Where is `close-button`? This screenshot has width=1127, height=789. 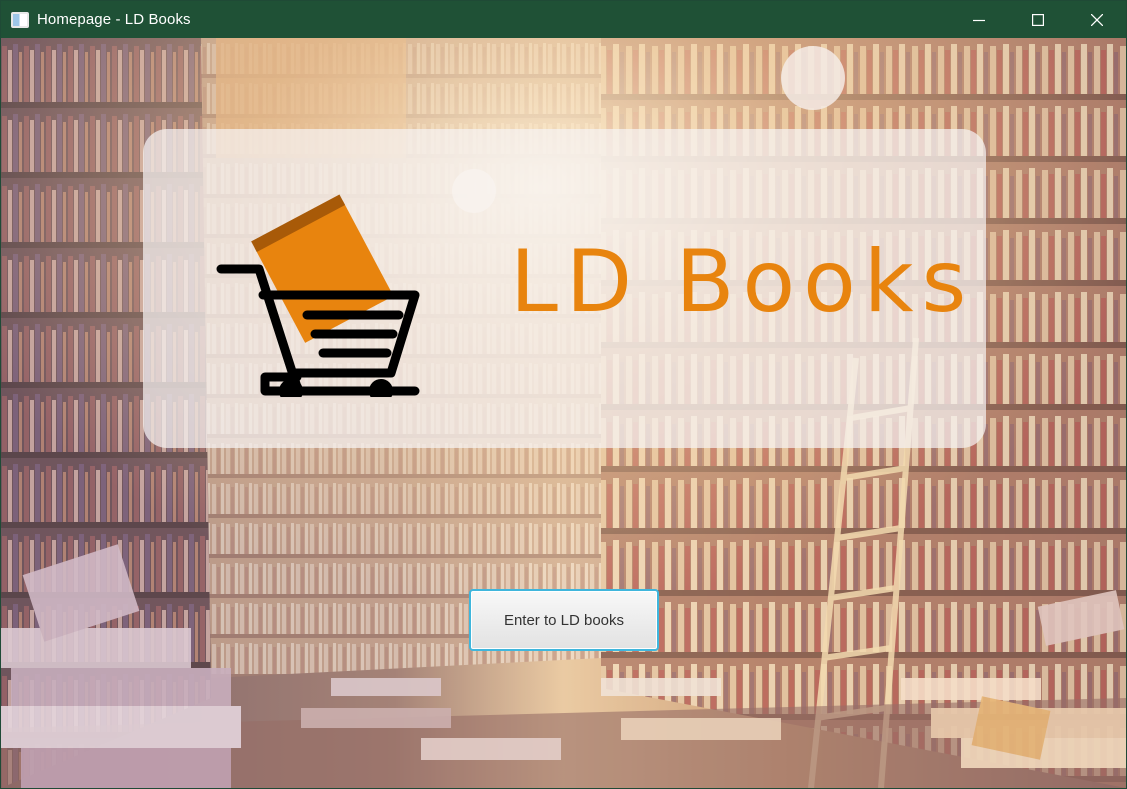
close-button is located at coordinates (1096, 19).